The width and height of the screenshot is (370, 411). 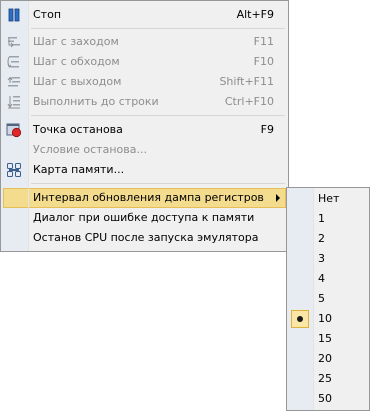 What do you see at coordinates (148, 197) in the screenshot?
I see `menu-item-label: Интервал обновления дампа регистров` at bounding box center [148, 197].